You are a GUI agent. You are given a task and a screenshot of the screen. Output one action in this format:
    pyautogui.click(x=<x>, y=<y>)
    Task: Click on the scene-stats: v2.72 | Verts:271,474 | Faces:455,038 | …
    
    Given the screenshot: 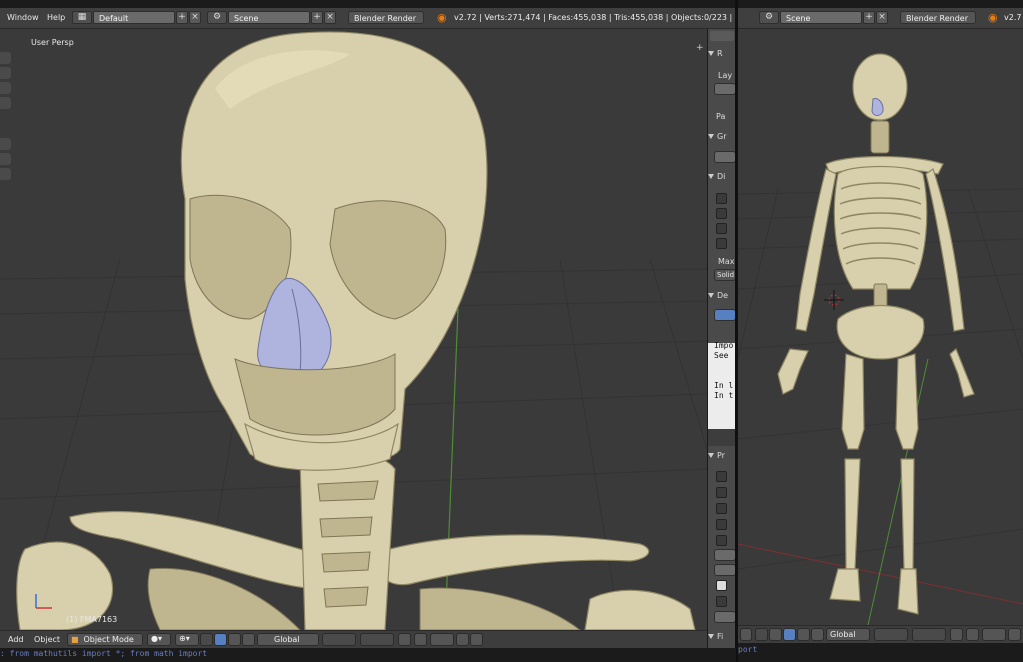 What is the action you would take?
    pyautogui.click(x=613, y=17)
    